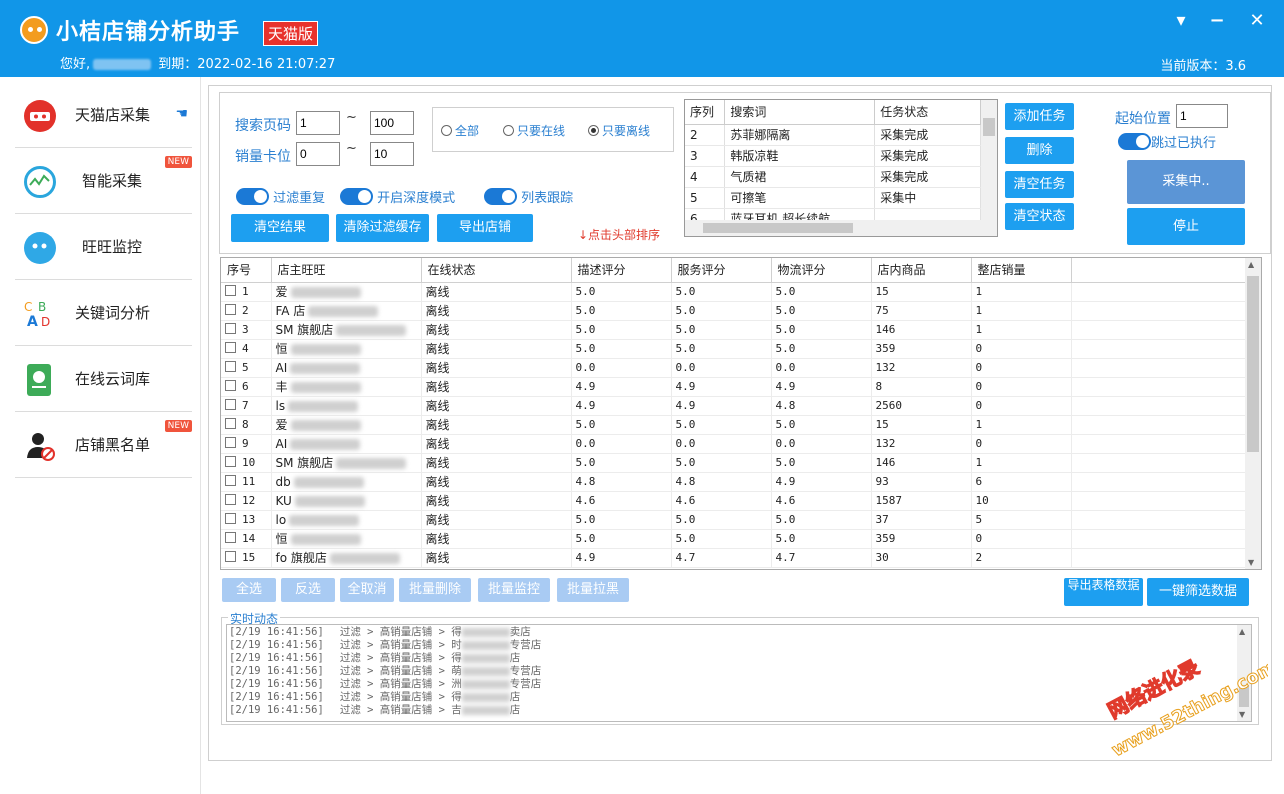 The image size is (1284, 794). What do you see at coordinates (800, 112) in the screenshot?
I see `col-header: 搜索词` at bounding box center [800, 112].